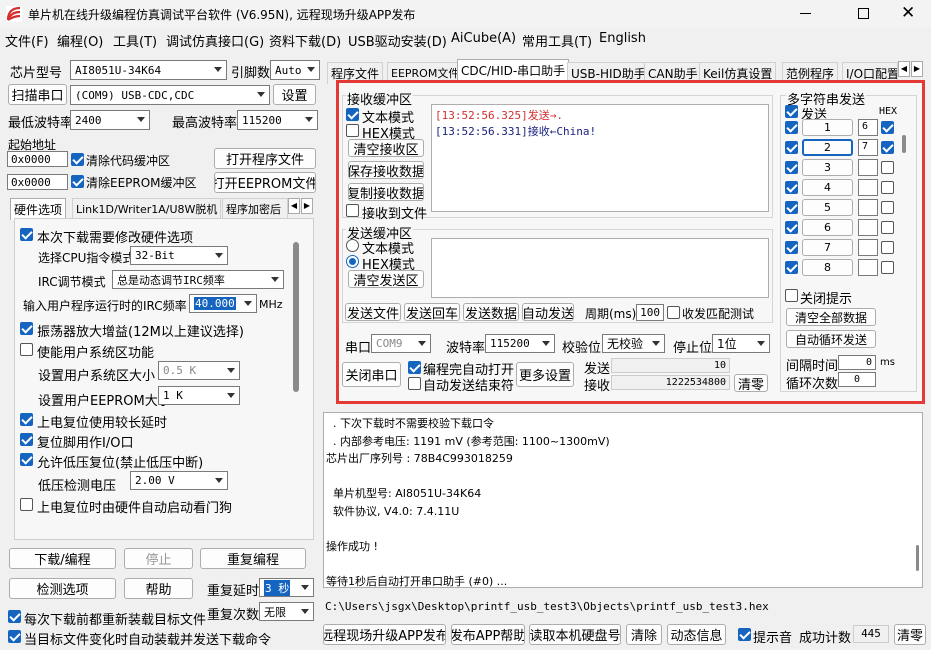  Describe the element at coordinates (744, 634) in the screenshot. I see `beep-checkbox` at that location.